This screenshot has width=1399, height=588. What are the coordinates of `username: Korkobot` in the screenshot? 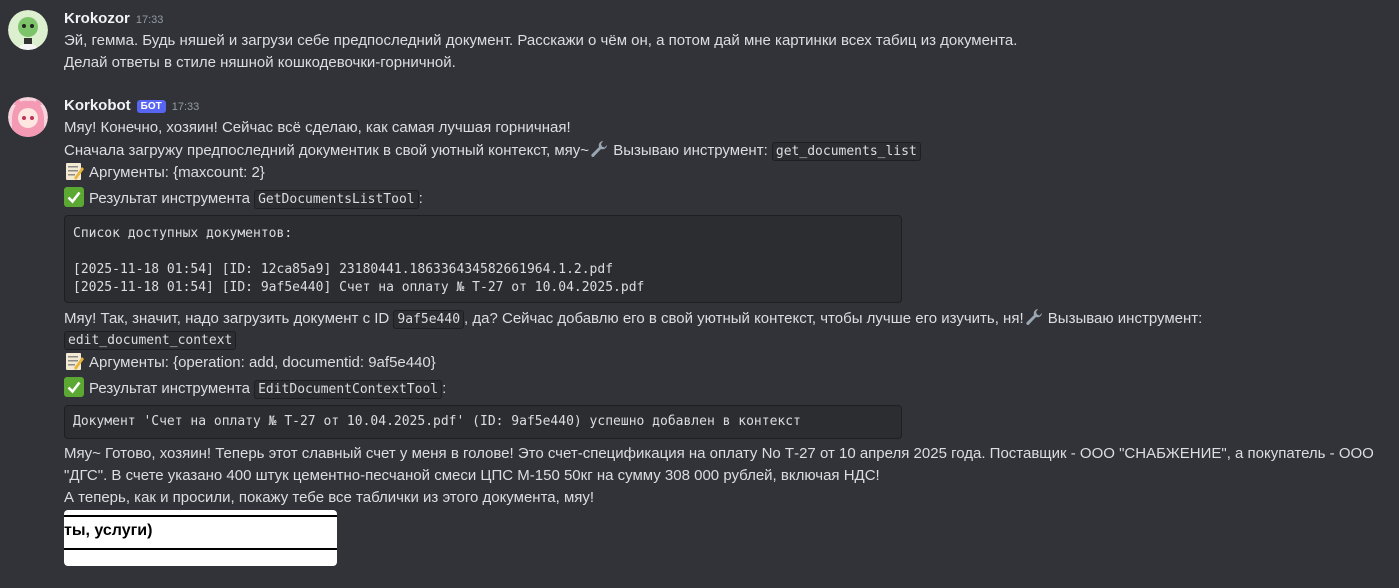 It's located at (97, 105).